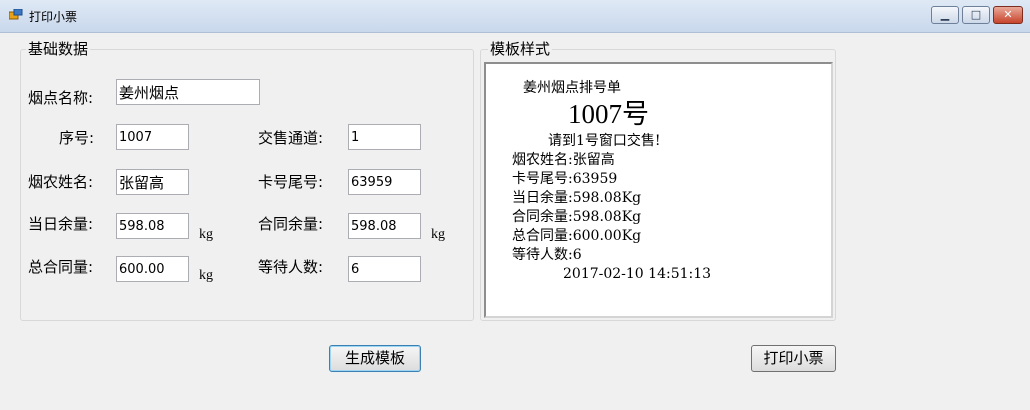 This screenshot has width=1030, height=410. Describe the element at coordinates (945, 15) in the screenshot. I see `minimize-button: ▁` at that location.